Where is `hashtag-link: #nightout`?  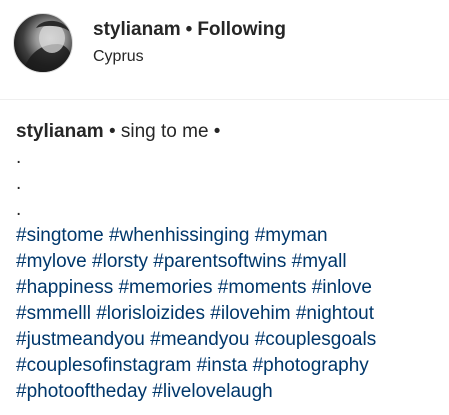
hashtag-link: #nightout is located at coordinates (335, 313).